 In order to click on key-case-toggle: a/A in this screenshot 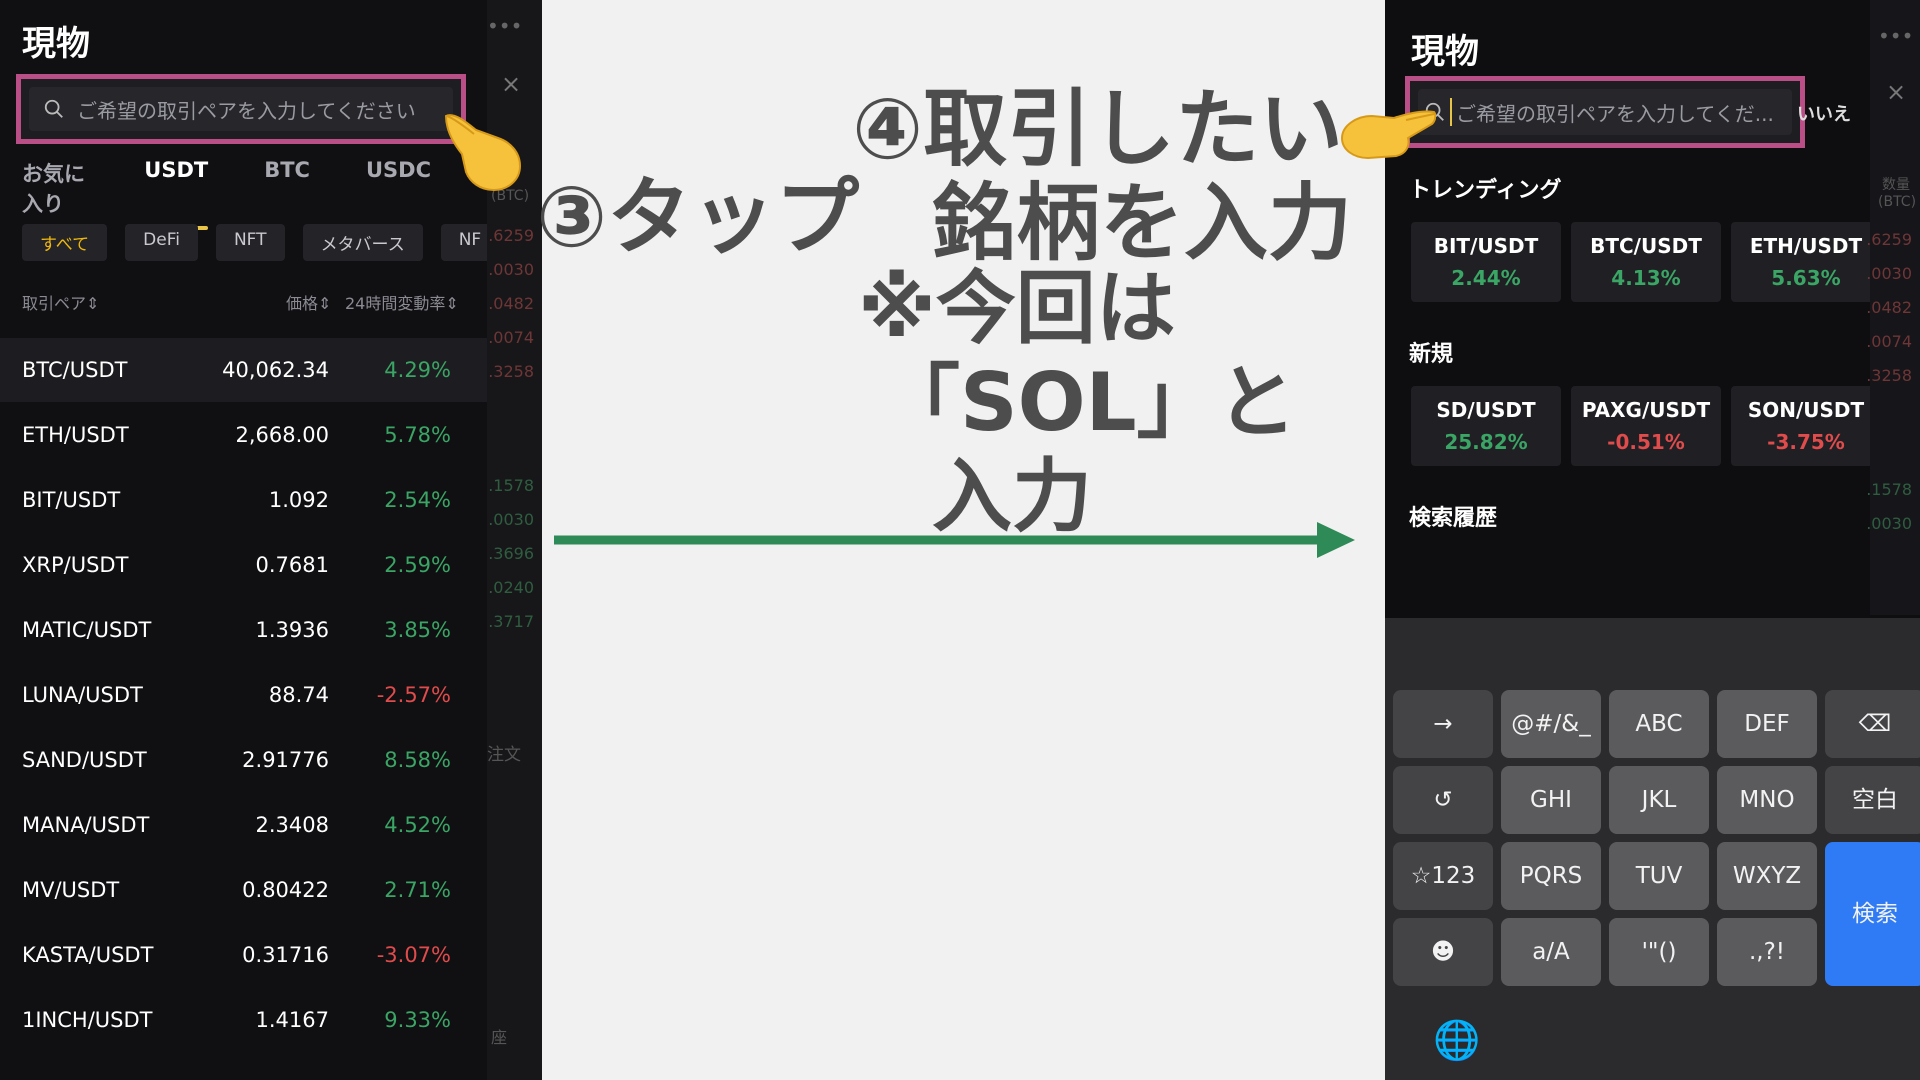, I will do `click(1551, 952)`.